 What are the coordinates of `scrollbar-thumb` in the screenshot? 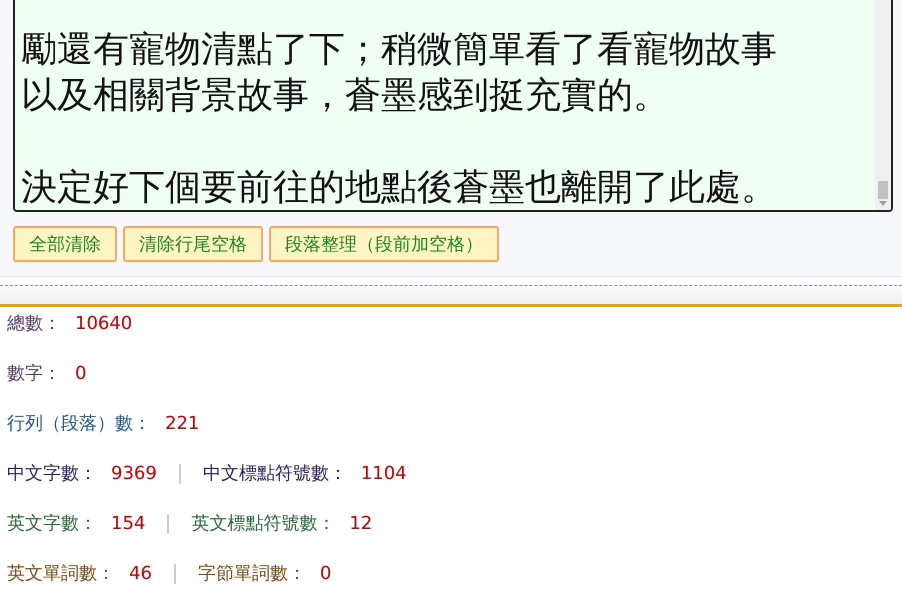 It's located at (883, 190).